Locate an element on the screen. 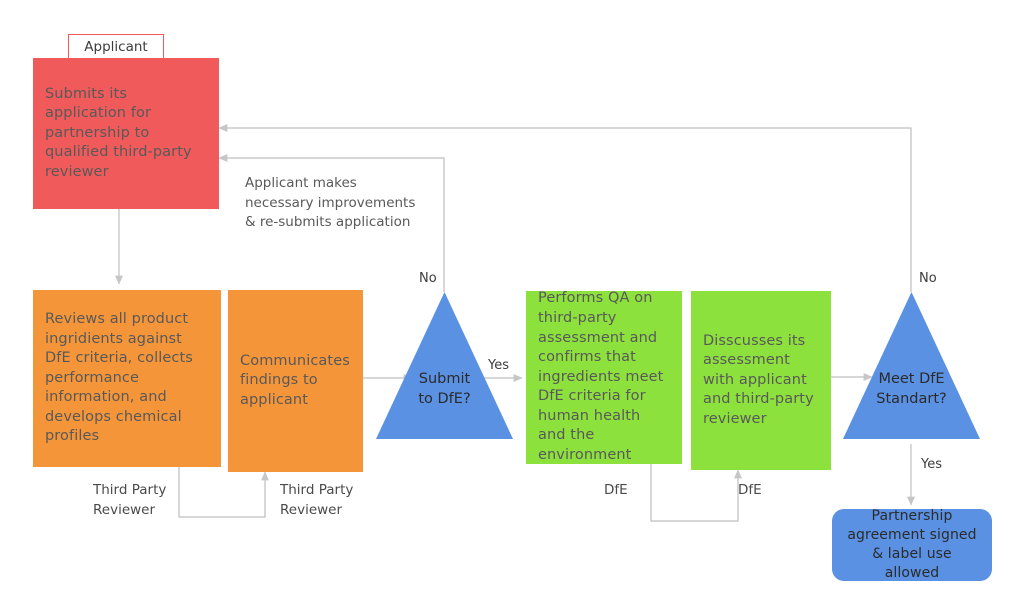 This screenshot has height=604, width=1011. lane-label-third-party-reviewer-1: Third Party Reviewer is located at coordinates (130, 500).